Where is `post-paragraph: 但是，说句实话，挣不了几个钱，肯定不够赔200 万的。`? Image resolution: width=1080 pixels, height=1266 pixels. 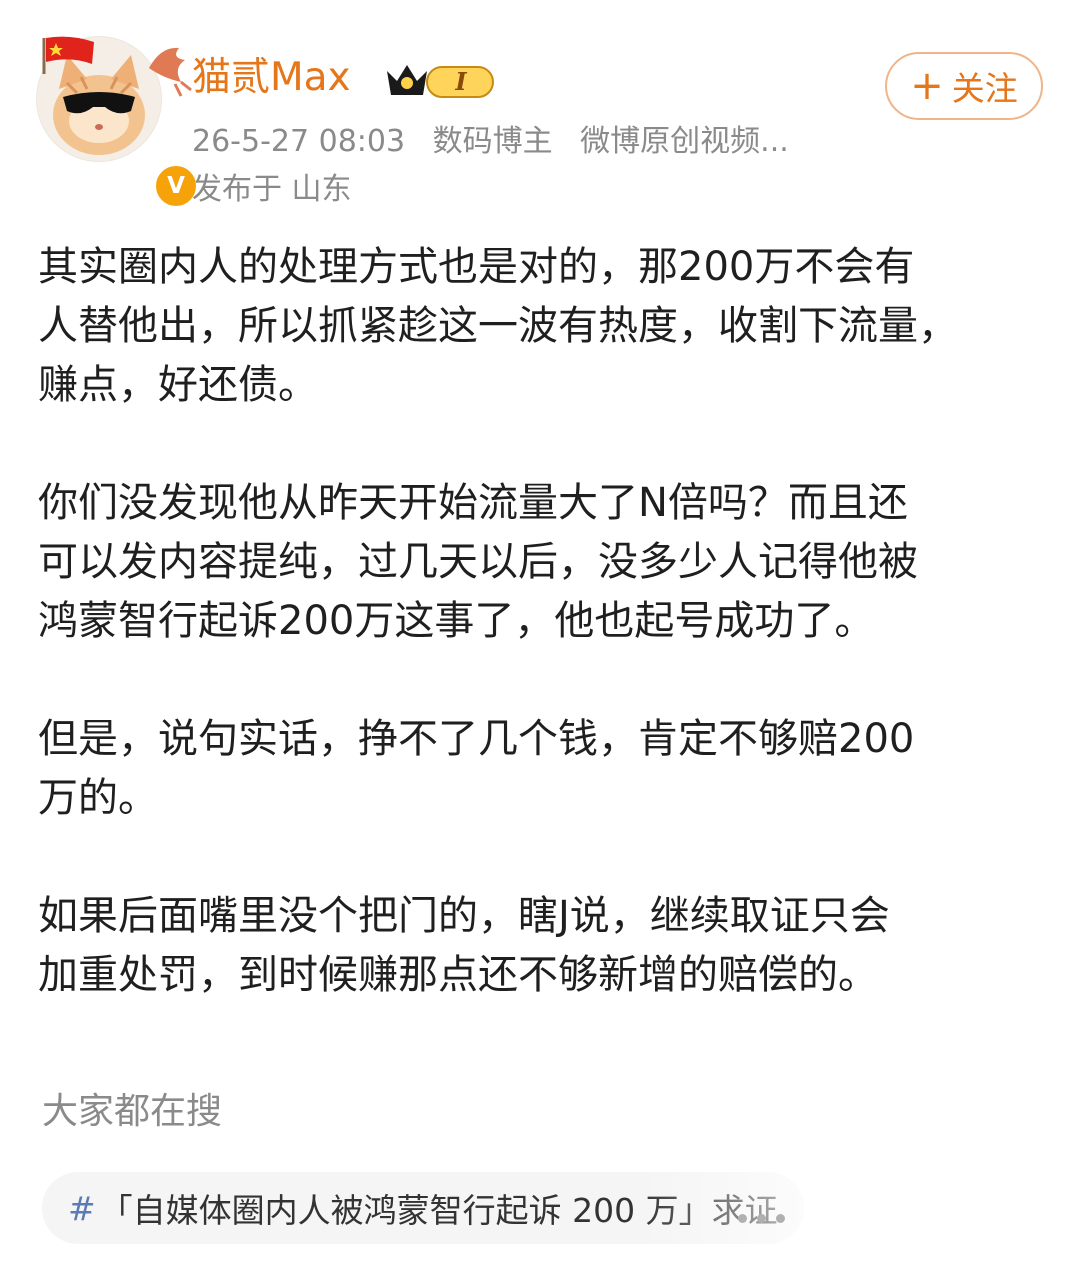
post-paragraph: 但是，说句实话，挣不了几个钱，肯定不够赔200 万的。 is located at coordinates (476, 768).